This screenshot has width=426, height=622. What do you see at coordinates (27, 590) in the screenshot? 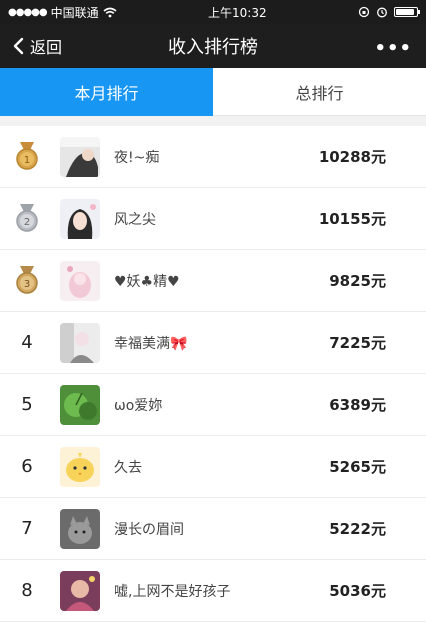
I see `rank-number: 8` at bounding box center [27, 590].